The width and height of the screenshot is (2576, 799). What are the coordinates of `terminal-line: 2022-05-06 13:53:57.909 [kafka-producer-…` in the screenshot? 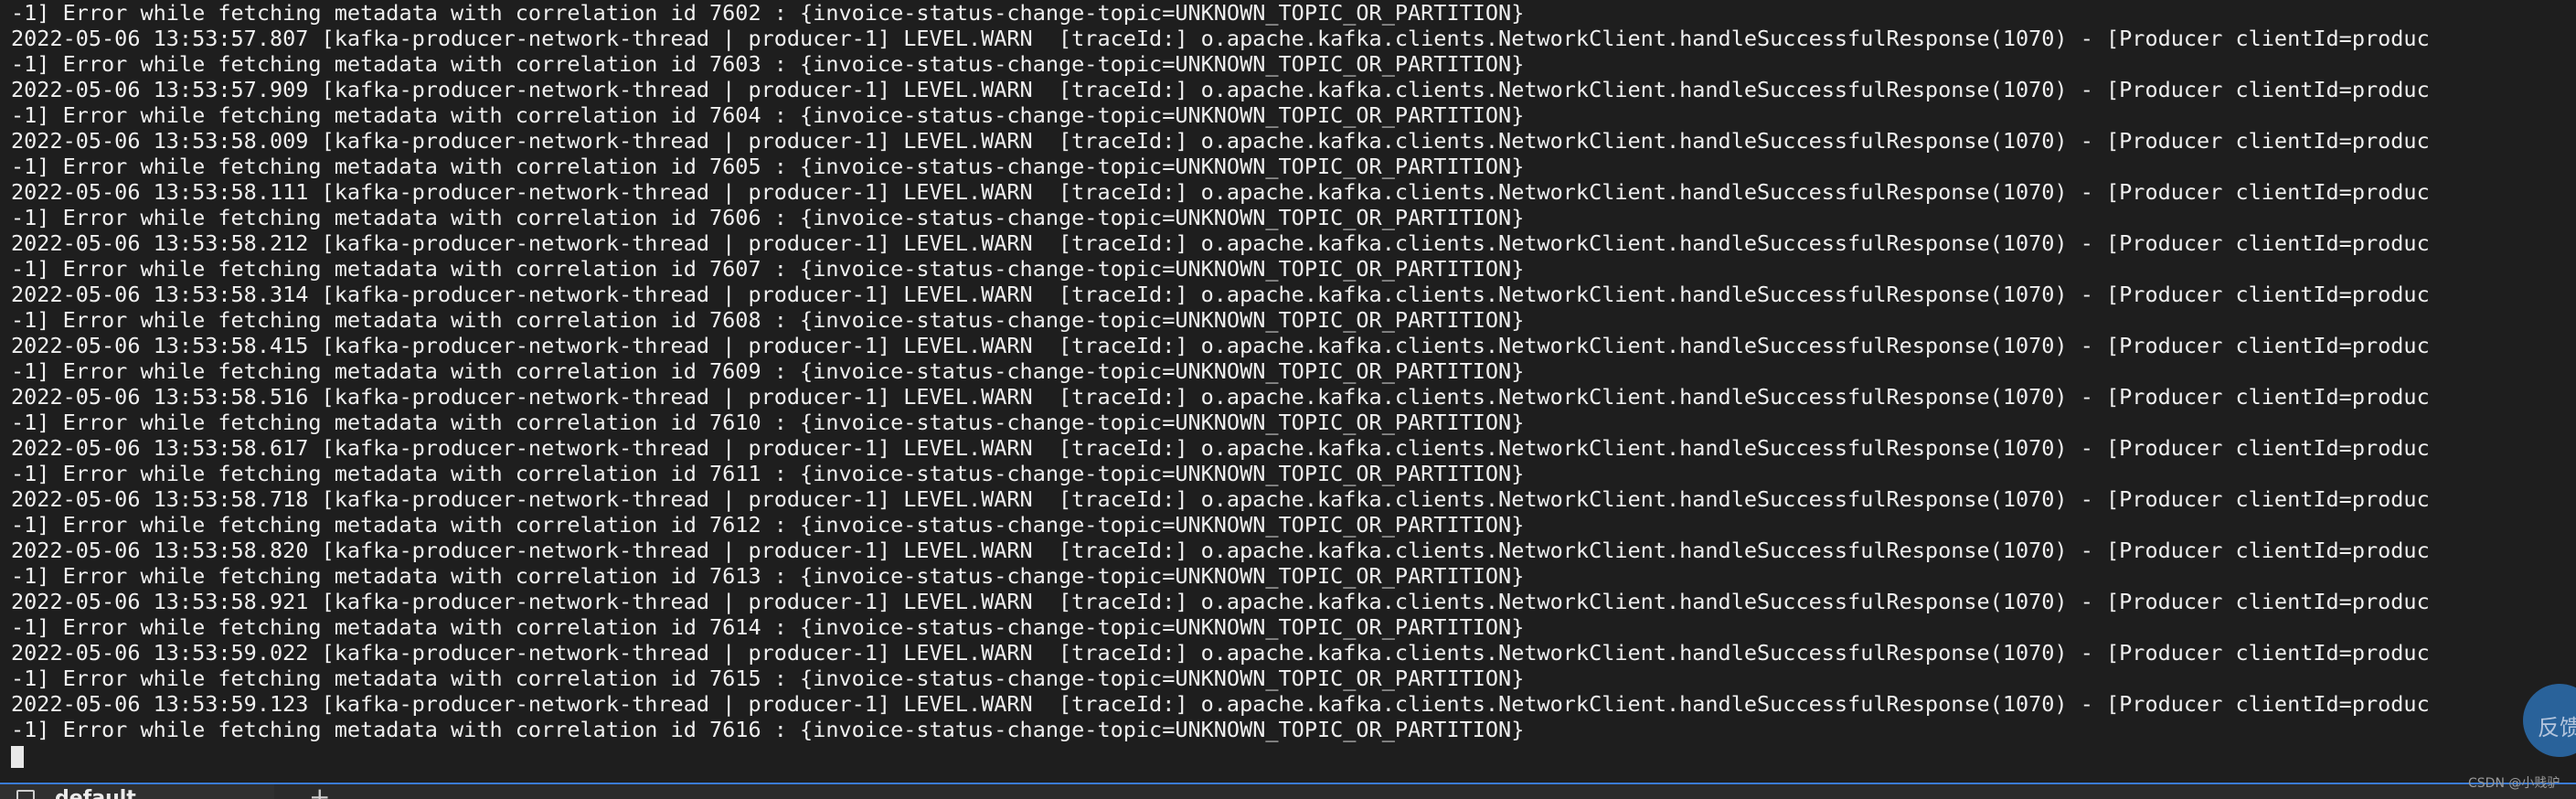 It's located at (1221, 89).